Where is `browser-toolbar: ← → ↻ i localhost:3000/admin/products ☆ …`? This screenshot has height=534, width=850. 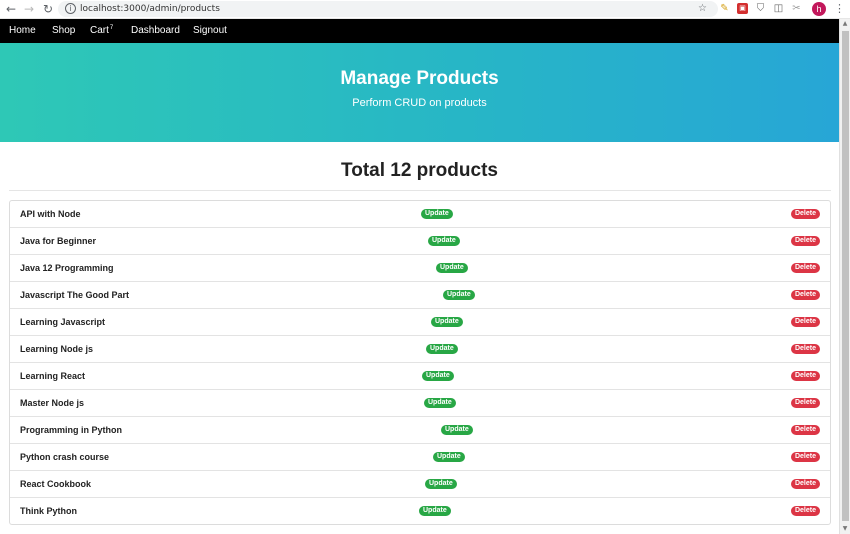
browser-toolbar: ← → ↻ i localhost:3000/admin/products ☆ … is located at coordinates (425, 9).